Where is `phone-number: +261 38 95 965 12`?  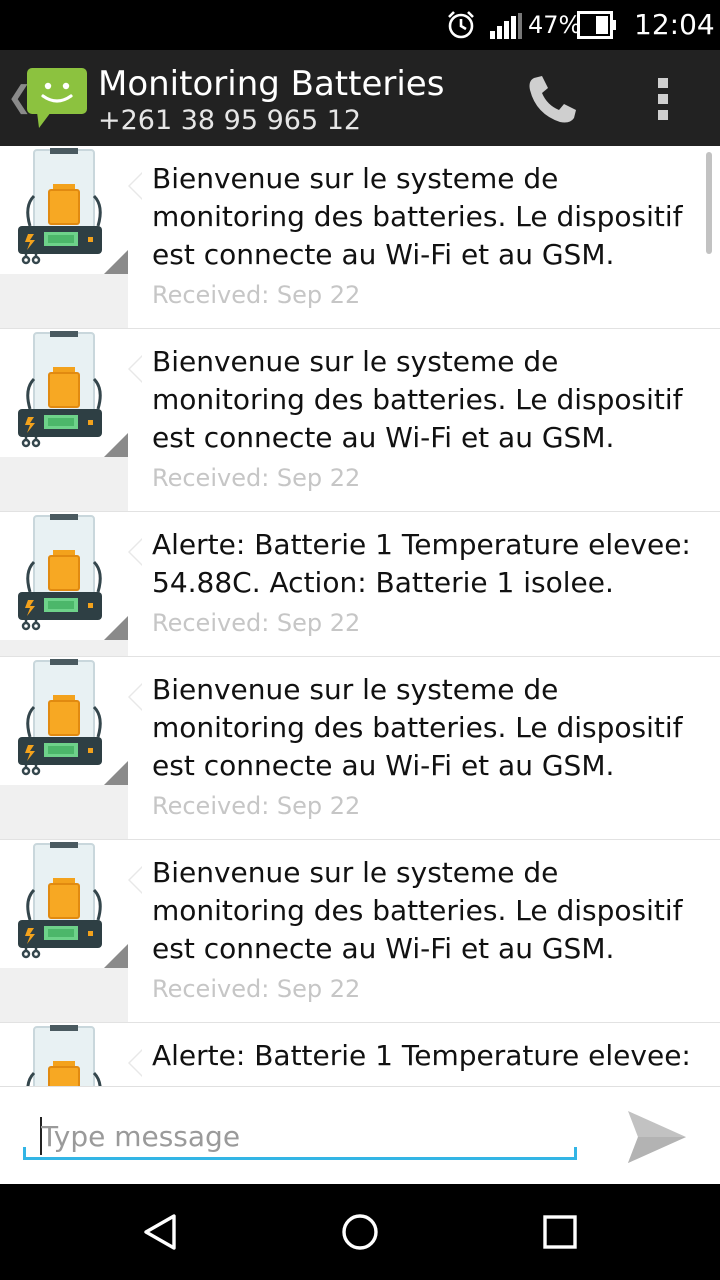 phone-number: +261 38 95 965 12 is located at coordinates (230, 120).